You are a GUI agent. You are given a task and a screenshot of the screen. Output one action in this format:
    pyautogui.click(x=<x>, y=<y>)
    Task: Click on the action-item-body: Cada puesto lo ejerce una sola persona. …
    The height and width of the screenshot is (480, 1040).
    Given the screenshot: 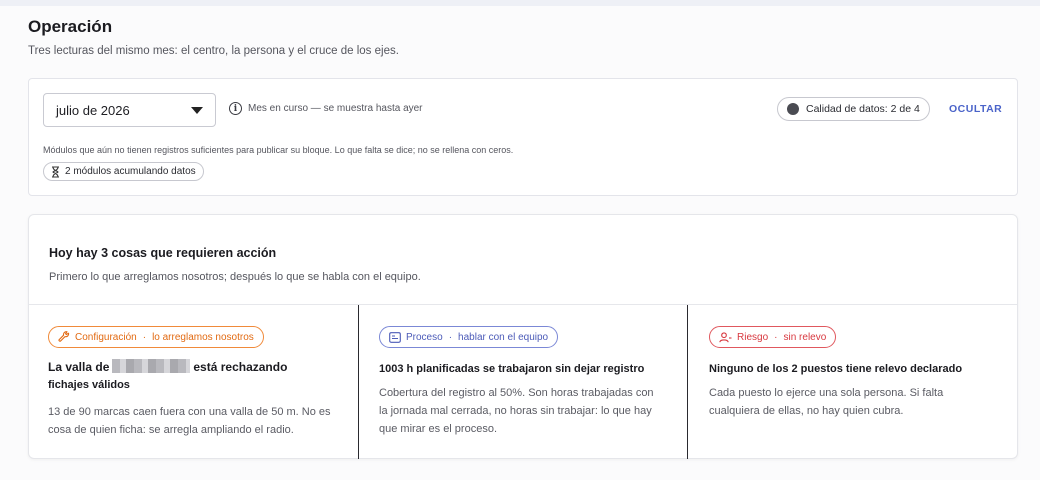 What is the action you would take?
    pyautogui.click(x=826, y=402)
    